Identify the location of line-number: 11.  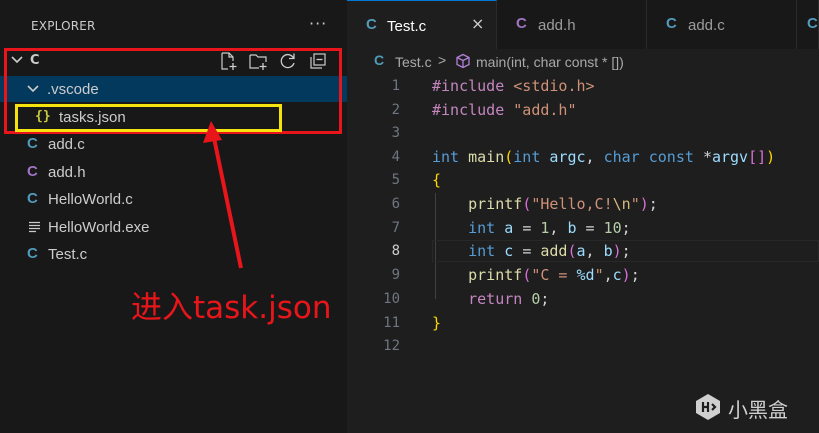
(391, 323).